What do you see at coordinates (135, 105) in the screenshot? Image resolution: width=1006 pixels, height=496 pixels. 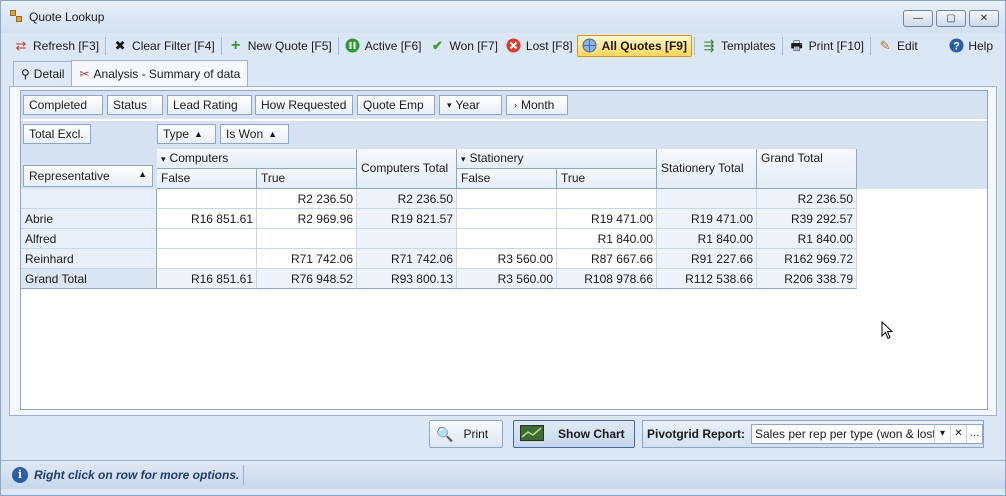 I see `filter-field-status: Status` at bounding box center [135, 105].